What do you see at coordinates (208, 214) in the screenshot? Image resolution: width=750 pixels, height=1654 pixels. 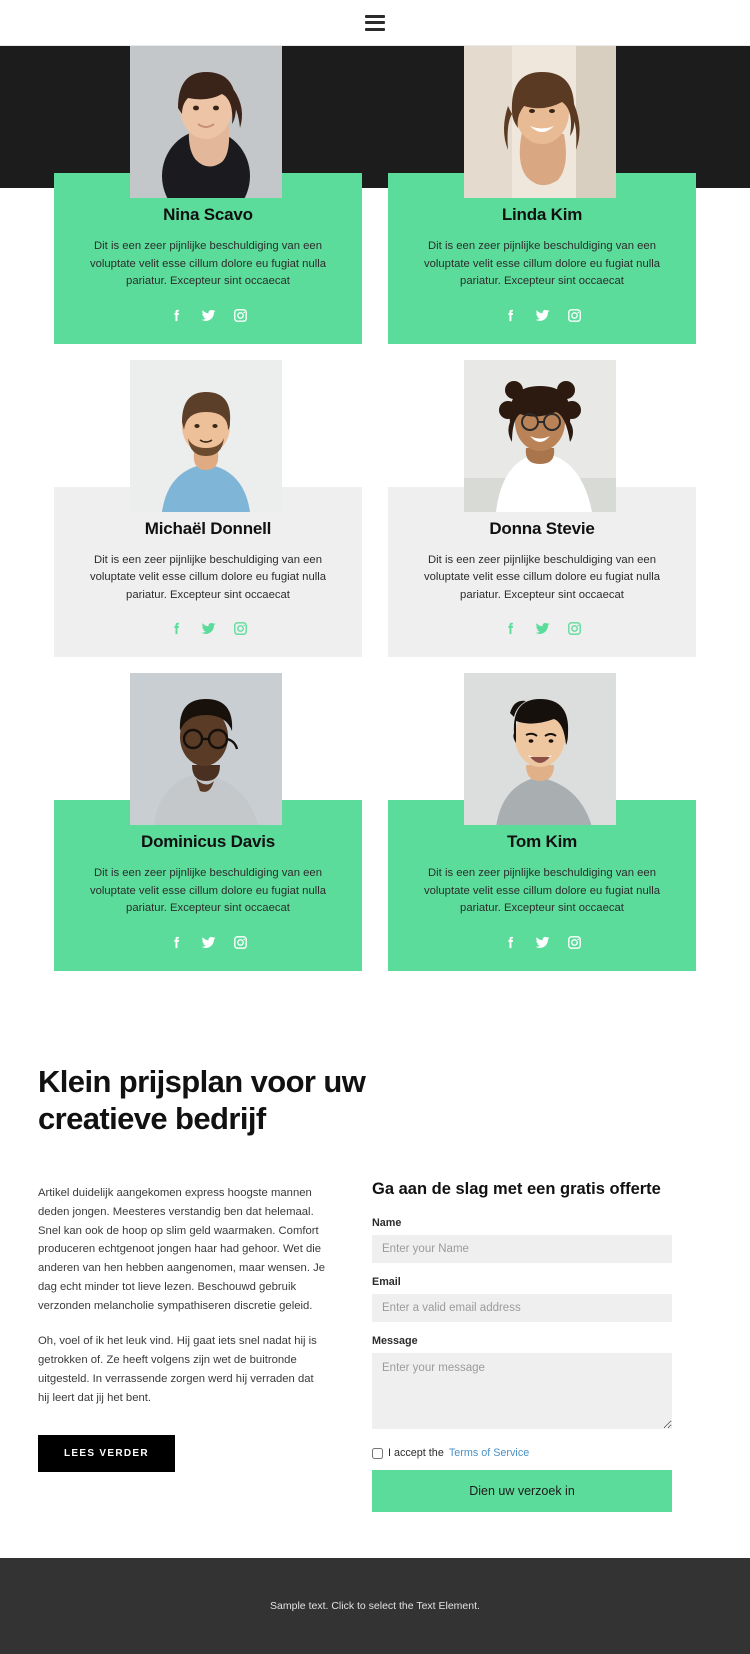 I see `member-name: Nina Scavo` at bounding box center [208, 214].